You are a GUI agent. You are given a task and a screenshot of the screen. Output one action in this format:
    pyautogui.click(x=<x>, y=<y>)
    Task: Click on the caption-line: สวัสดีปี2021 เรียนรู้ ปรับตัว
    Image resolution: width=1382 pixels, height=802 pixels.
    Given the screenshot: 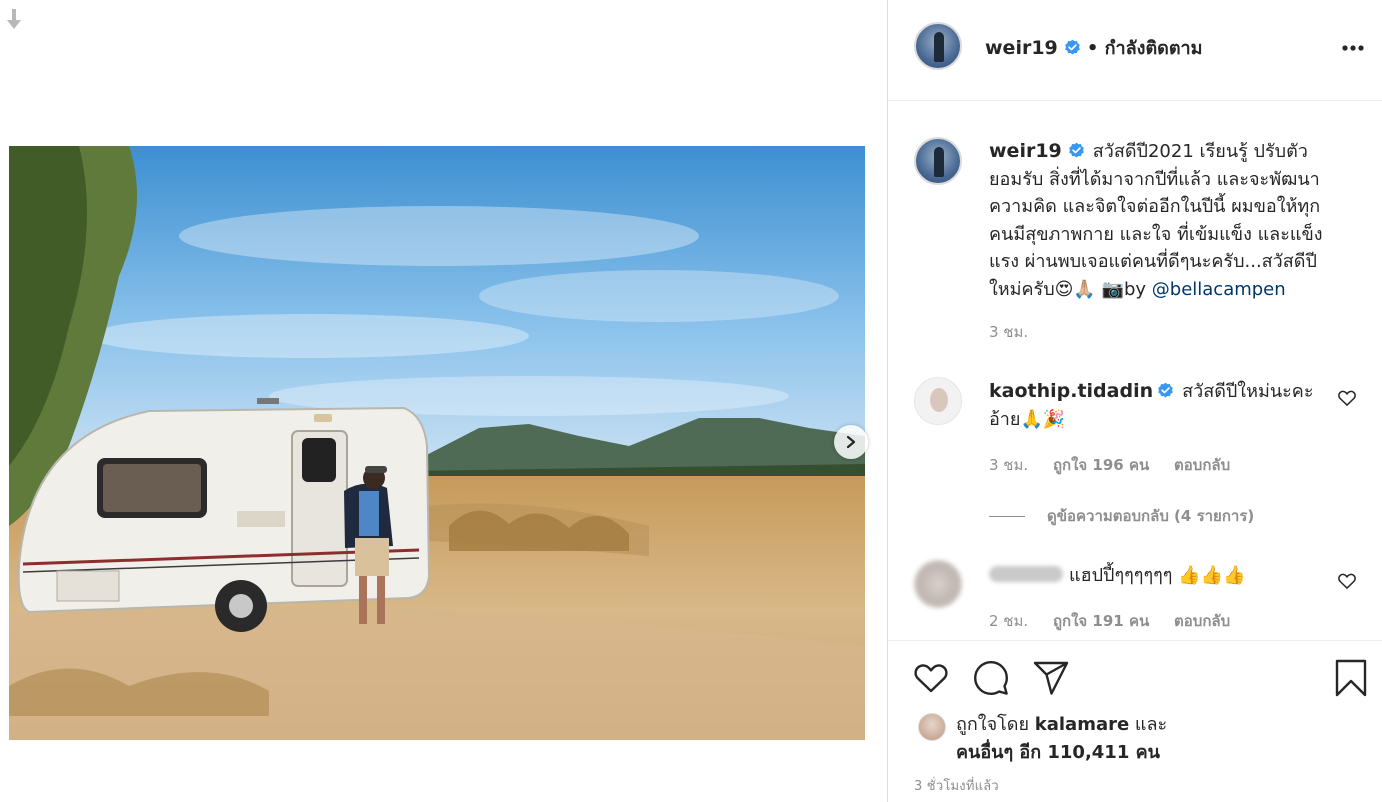 What is the action you would take?
    pyautogui.click(x=1200, y=151)
    